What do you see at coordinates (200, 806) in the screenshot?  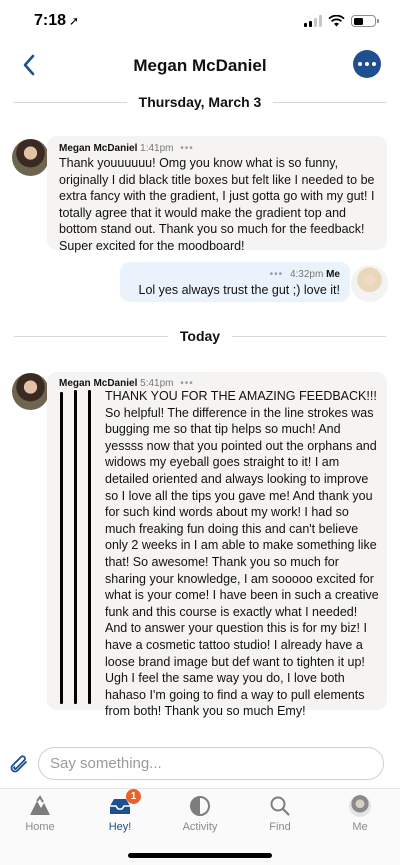 I see `activity-icon` at bounding box center [200, 806].